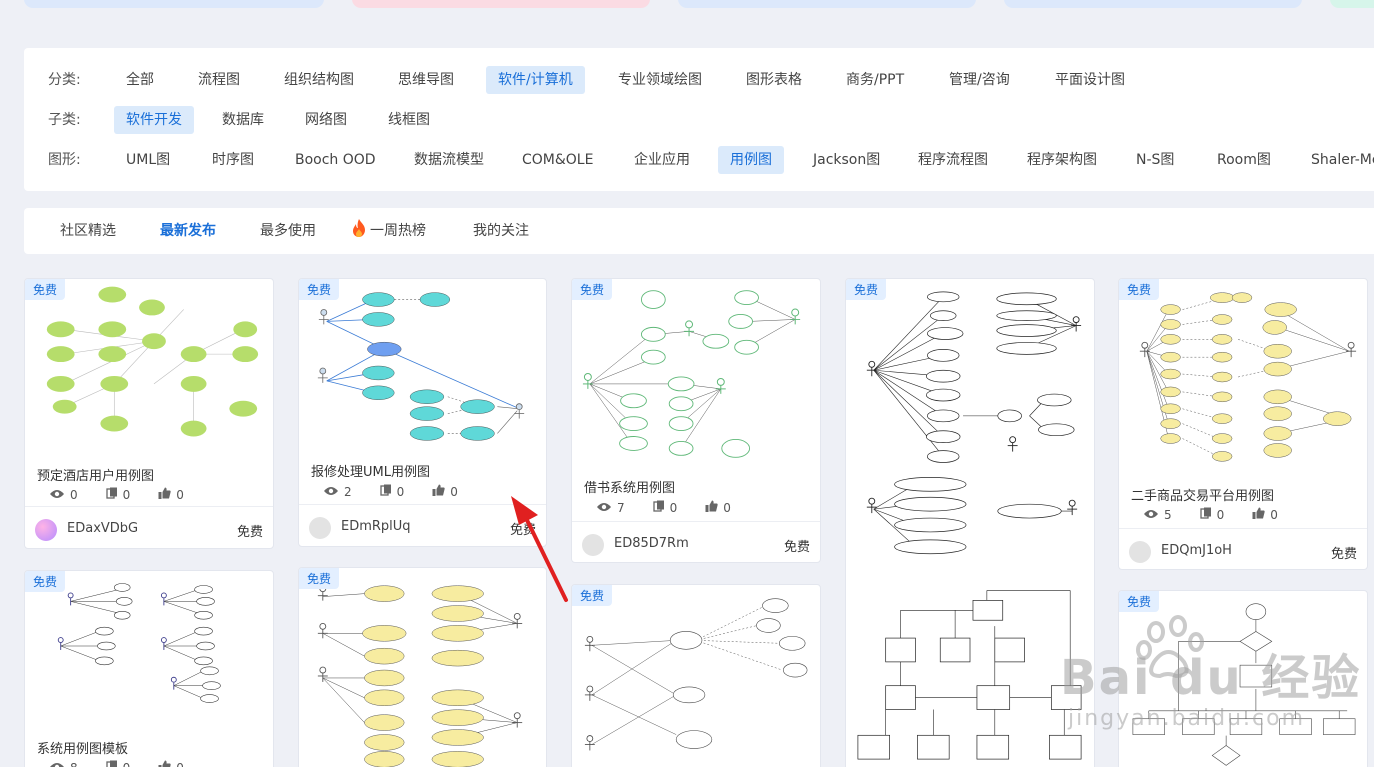 This screenshot has width=1374, height=767. Describe the element at coordinates (335, 160) in the screenshot. I see `shape-option-booch: Booch OOD` at that location.